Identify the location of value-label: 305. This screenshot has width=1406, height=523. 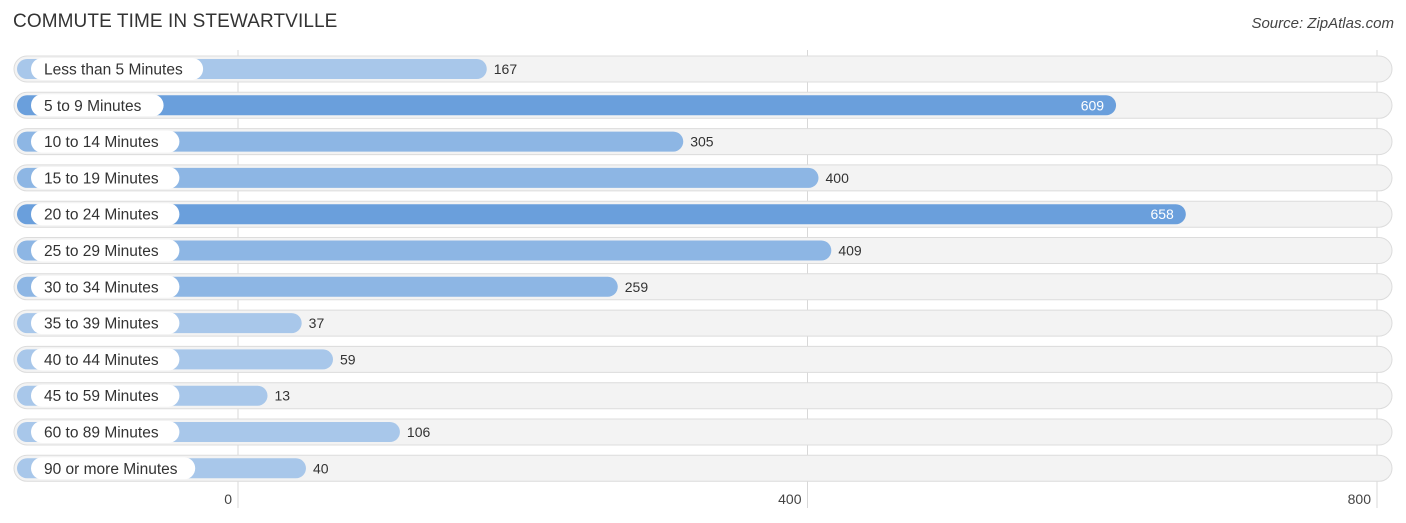
(702, 142).